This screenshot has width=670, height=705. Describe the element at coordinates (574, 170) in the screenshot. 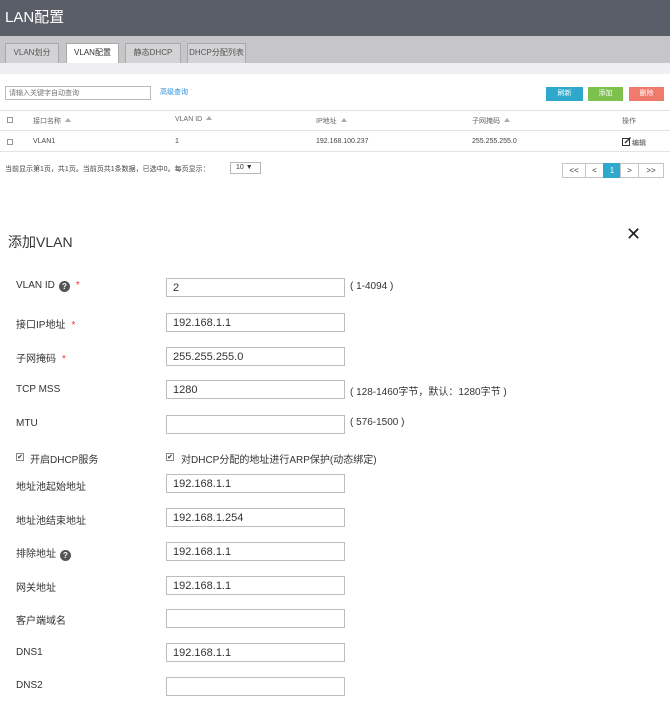

I see `first-page-button: <<` at that location.